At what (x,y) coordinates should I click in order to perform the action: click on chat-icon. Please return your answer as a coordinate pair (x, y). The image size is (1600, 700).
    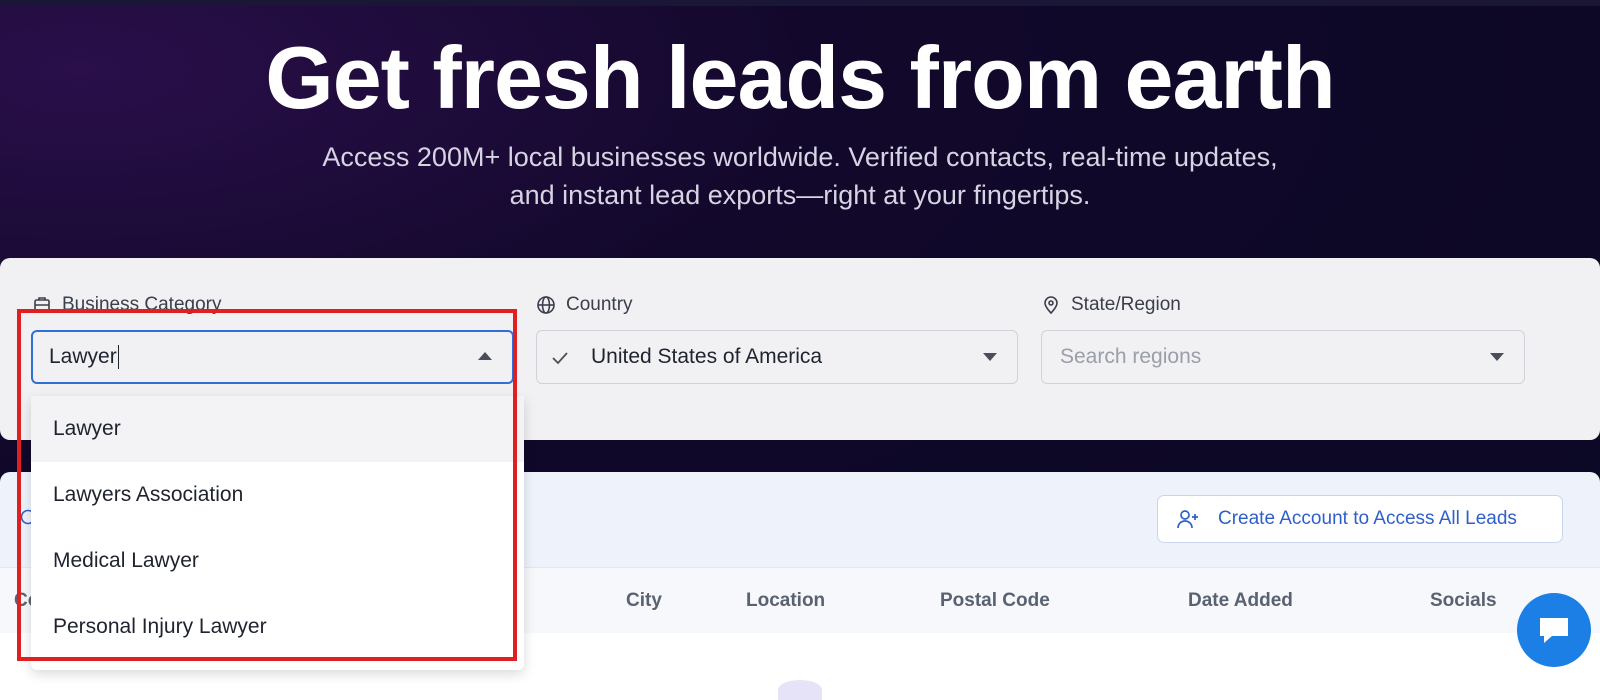
    Looking at the image, I should click on (1554, 630).